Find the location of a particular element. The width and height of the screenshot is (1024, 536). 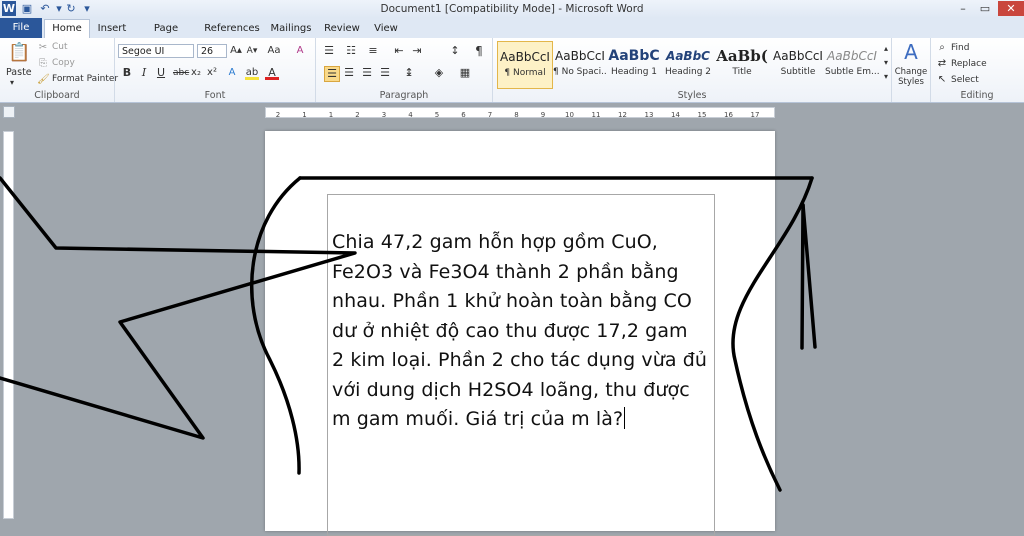

select-button: Select is located at coordinates (965, 80).